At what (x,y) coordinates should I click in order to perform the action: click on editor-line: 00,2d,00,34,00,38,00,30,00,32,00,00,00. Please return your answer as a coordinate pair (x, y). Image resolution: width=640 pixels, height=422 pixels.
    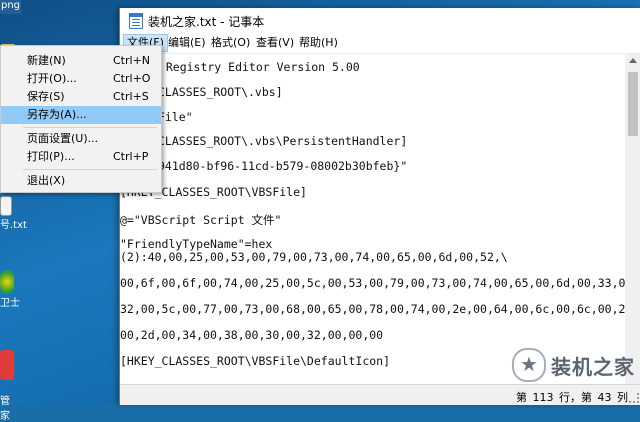
    Looking at the image, I should click on (252, 335).